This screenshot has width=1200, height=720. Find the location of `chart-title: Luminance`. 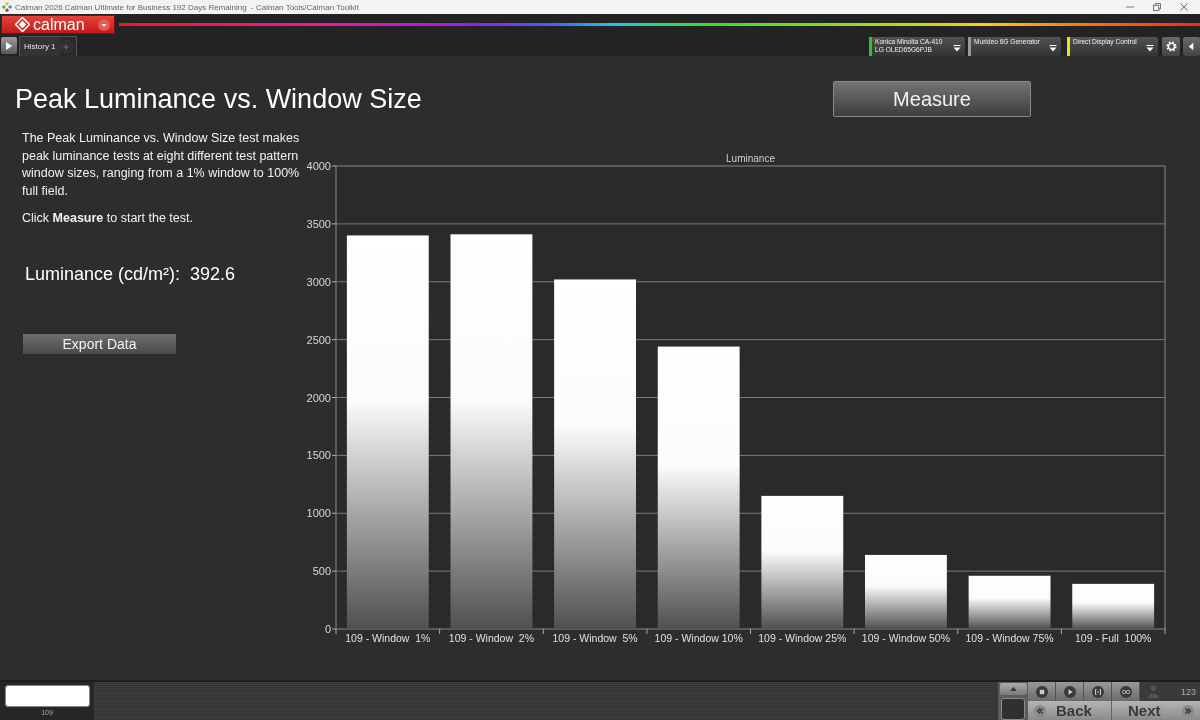

chart-title: Luminance is located at coordinates (750, 158).